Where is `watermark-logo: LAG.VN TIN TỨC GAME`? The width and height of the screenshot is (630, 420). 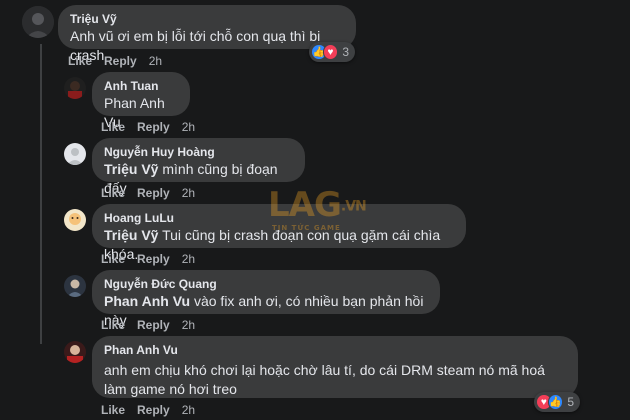
watermark-logo: LAG.VN TIN TỨC GAME is located at coordinates (317, 208).